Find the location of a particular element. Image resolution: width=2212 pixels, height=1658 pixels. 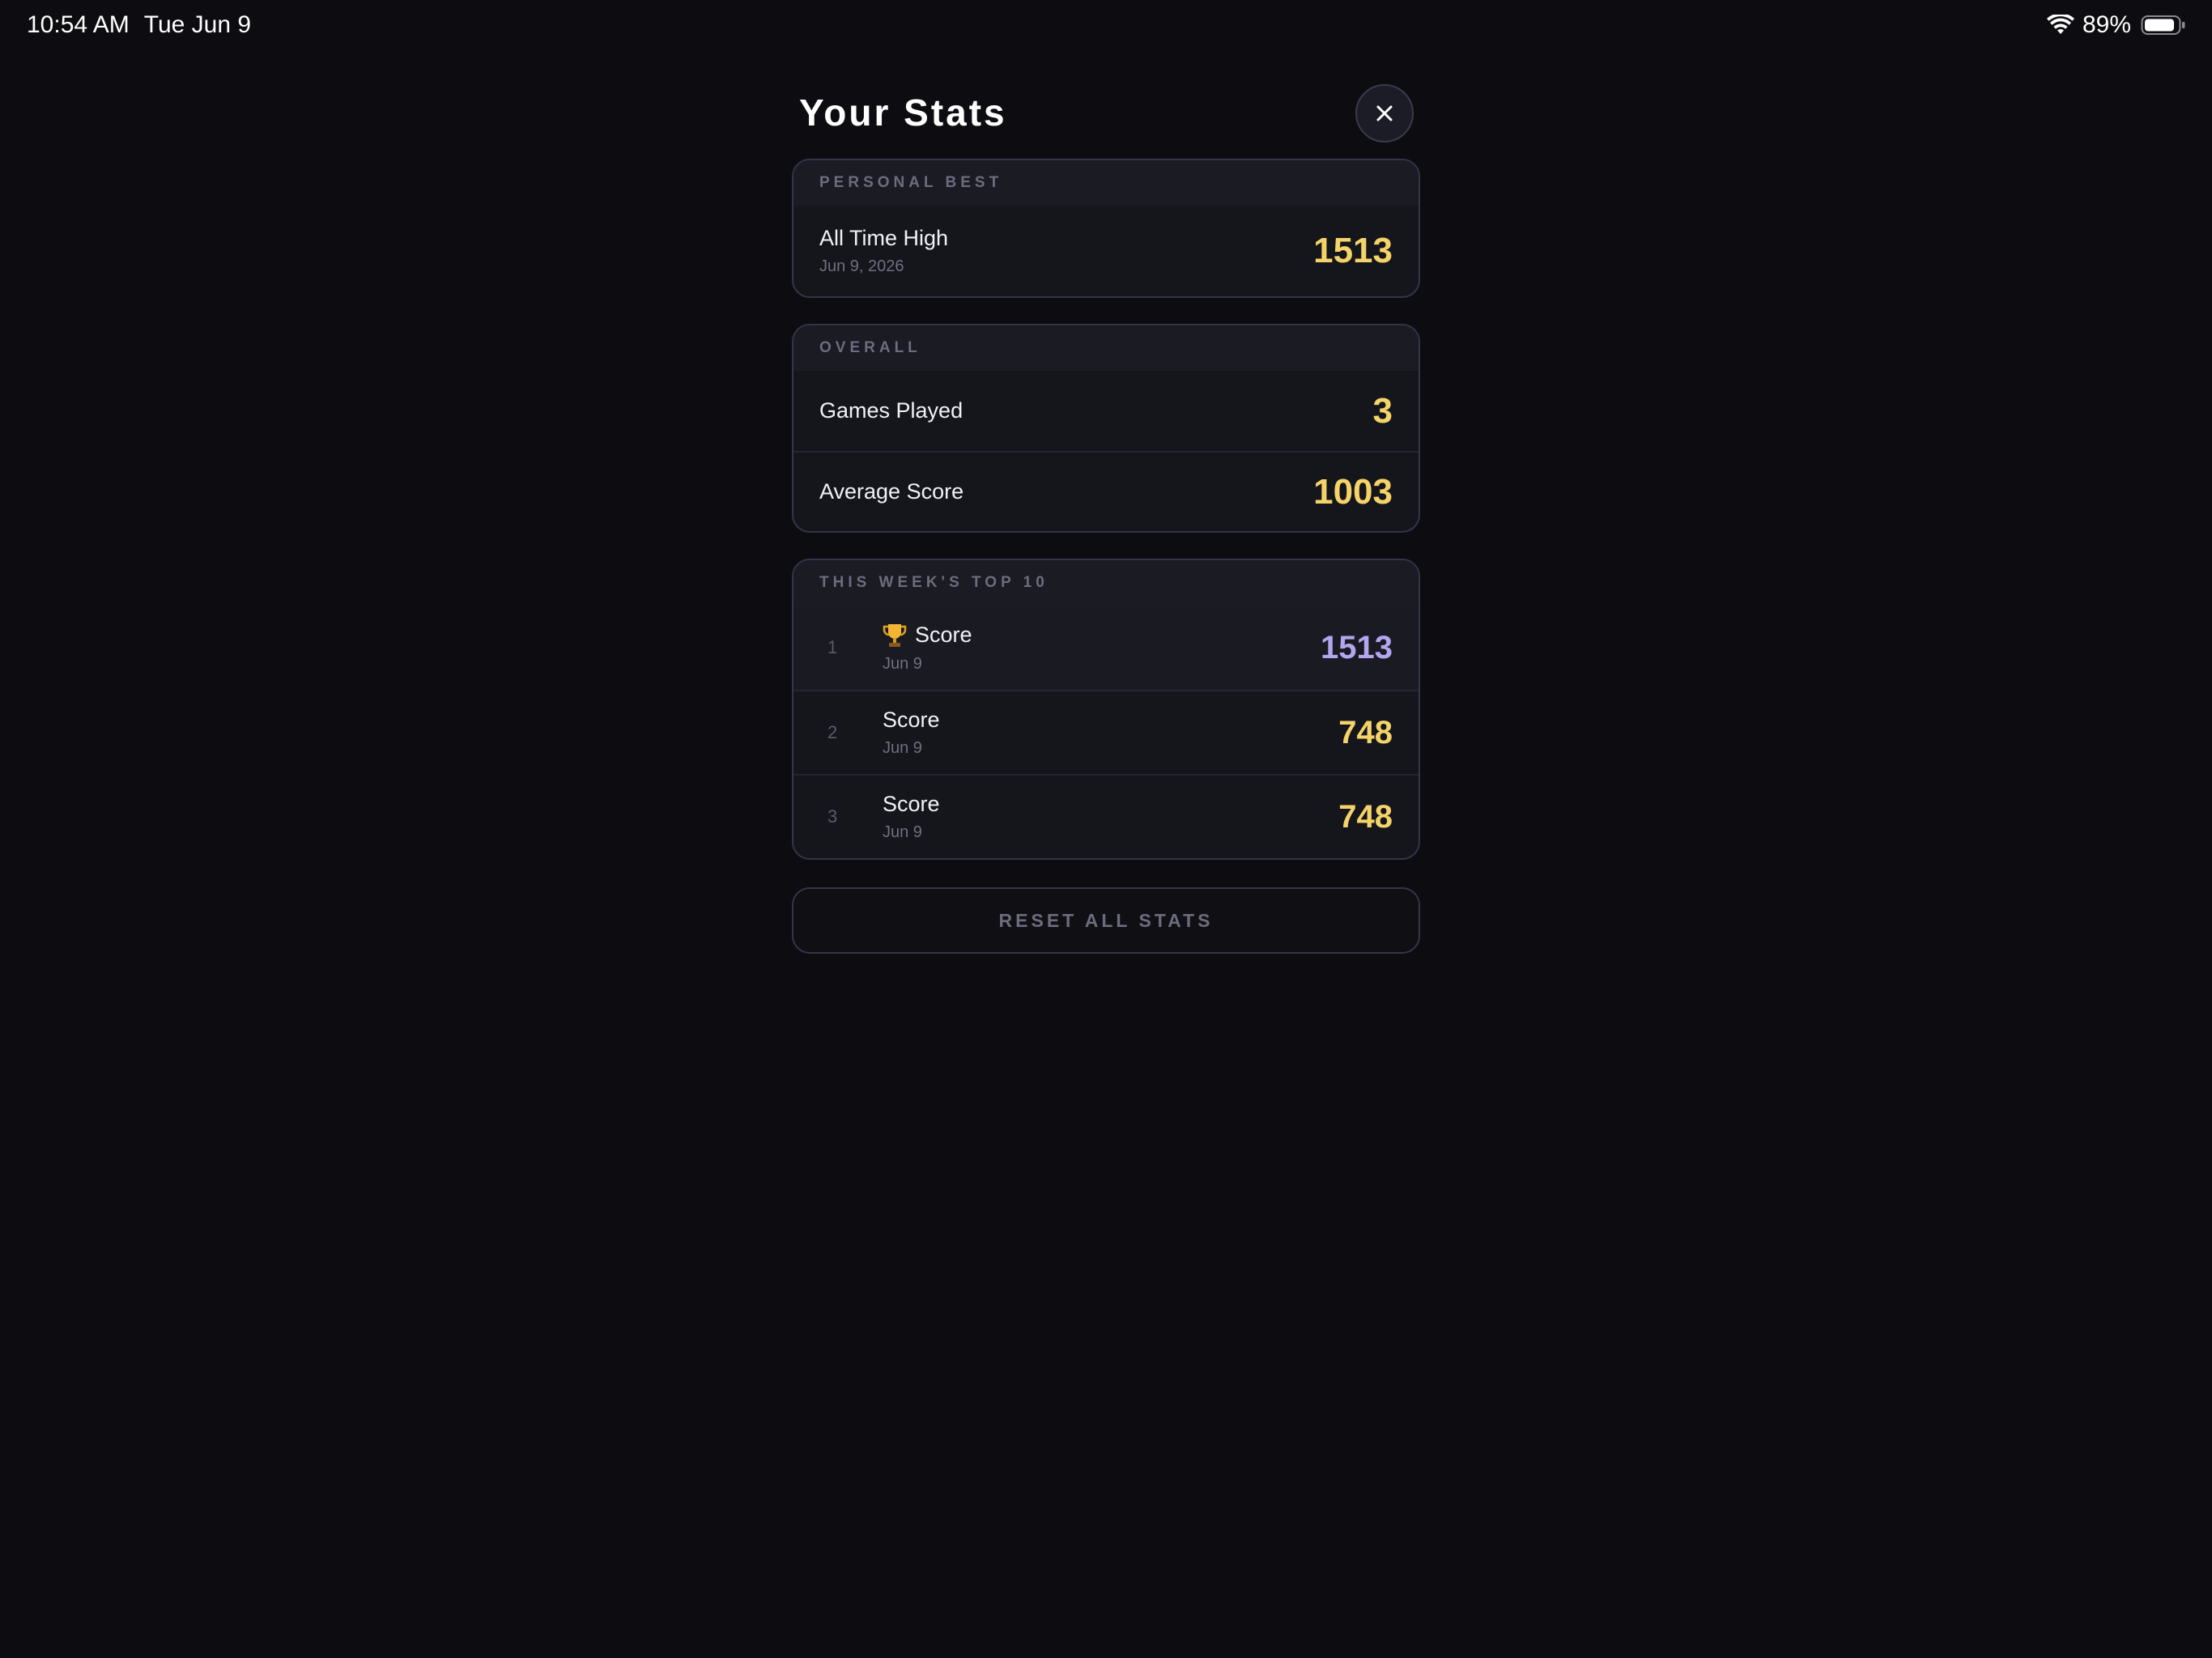

list-item: 3 Score Jun 9 748 is located at coordinates (1106, 816).